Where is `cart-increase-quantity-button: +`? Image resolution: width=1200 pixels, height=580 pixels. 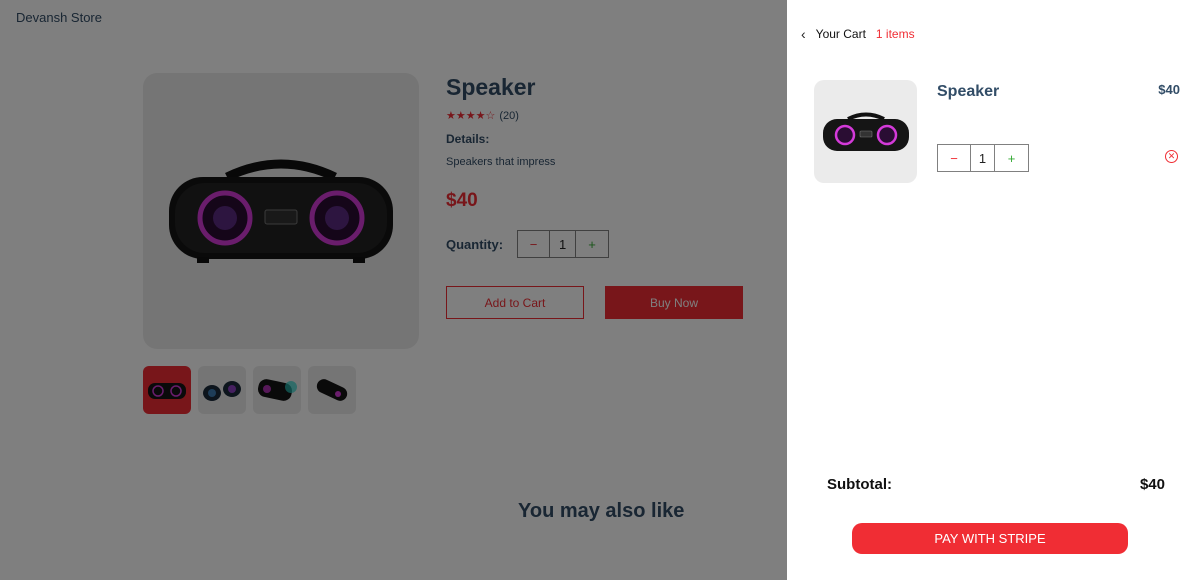 cart-increase-quantity-button: + is located at coordinates (1011, 158).